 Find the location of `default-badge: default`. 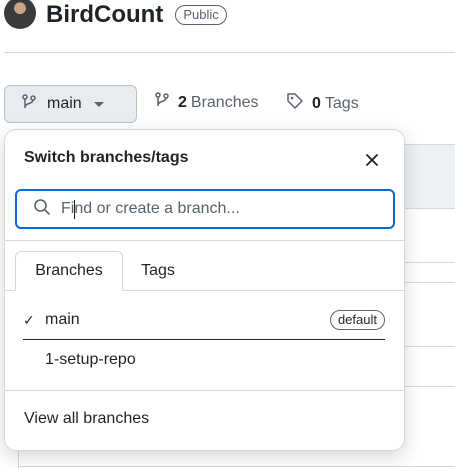

default-badge: default is located at coordinates (357, 320).